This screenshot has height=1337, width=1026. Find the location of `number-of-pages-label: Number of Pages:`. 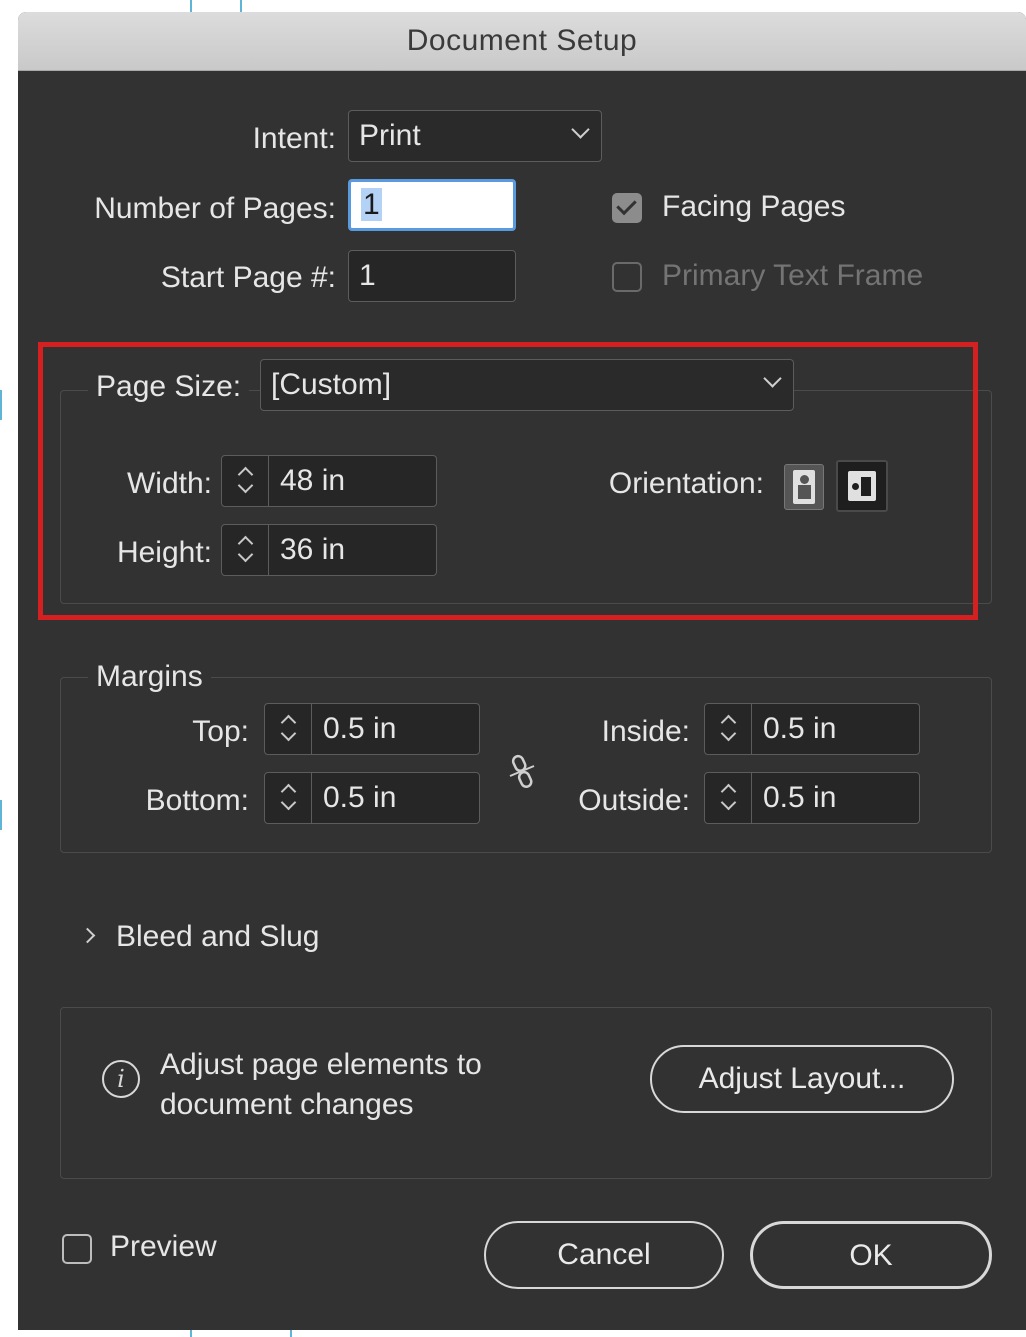

number-of-pages-label: Number of Pages: is located at coordinates (215, 208).